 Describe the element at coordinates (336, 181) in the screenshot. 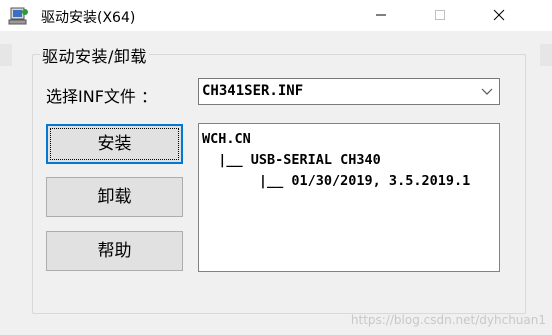

I see `info-version: |__ 01/30/2019, 3.5.2019.1` at that location.